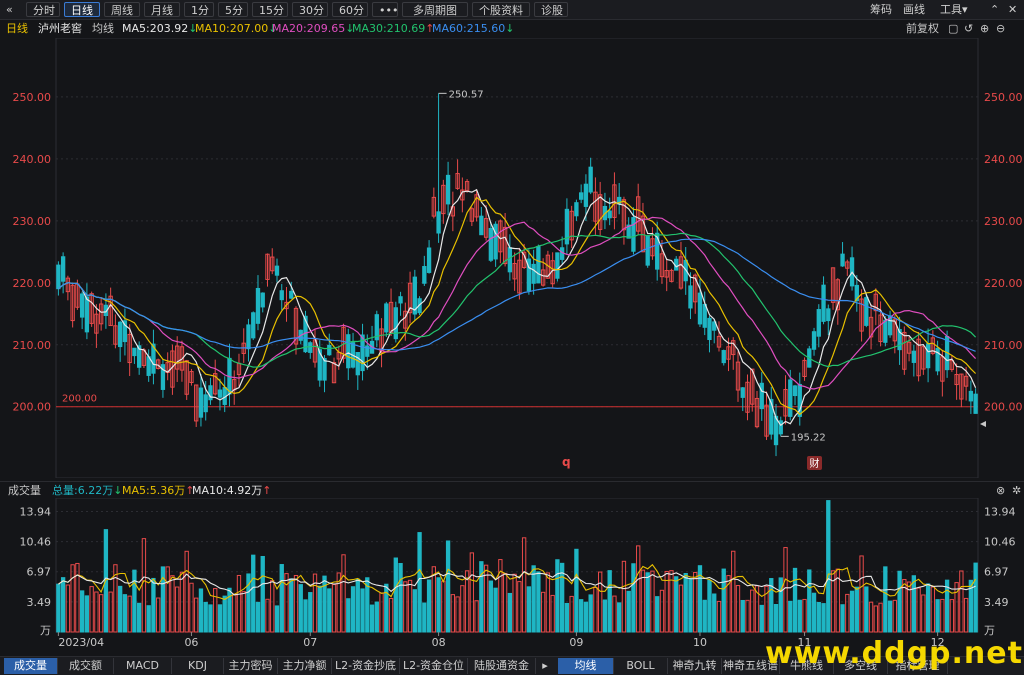 This screenshot has width=1024, height=675. I want to click on period-button-3: 月线, so click(162, 9).